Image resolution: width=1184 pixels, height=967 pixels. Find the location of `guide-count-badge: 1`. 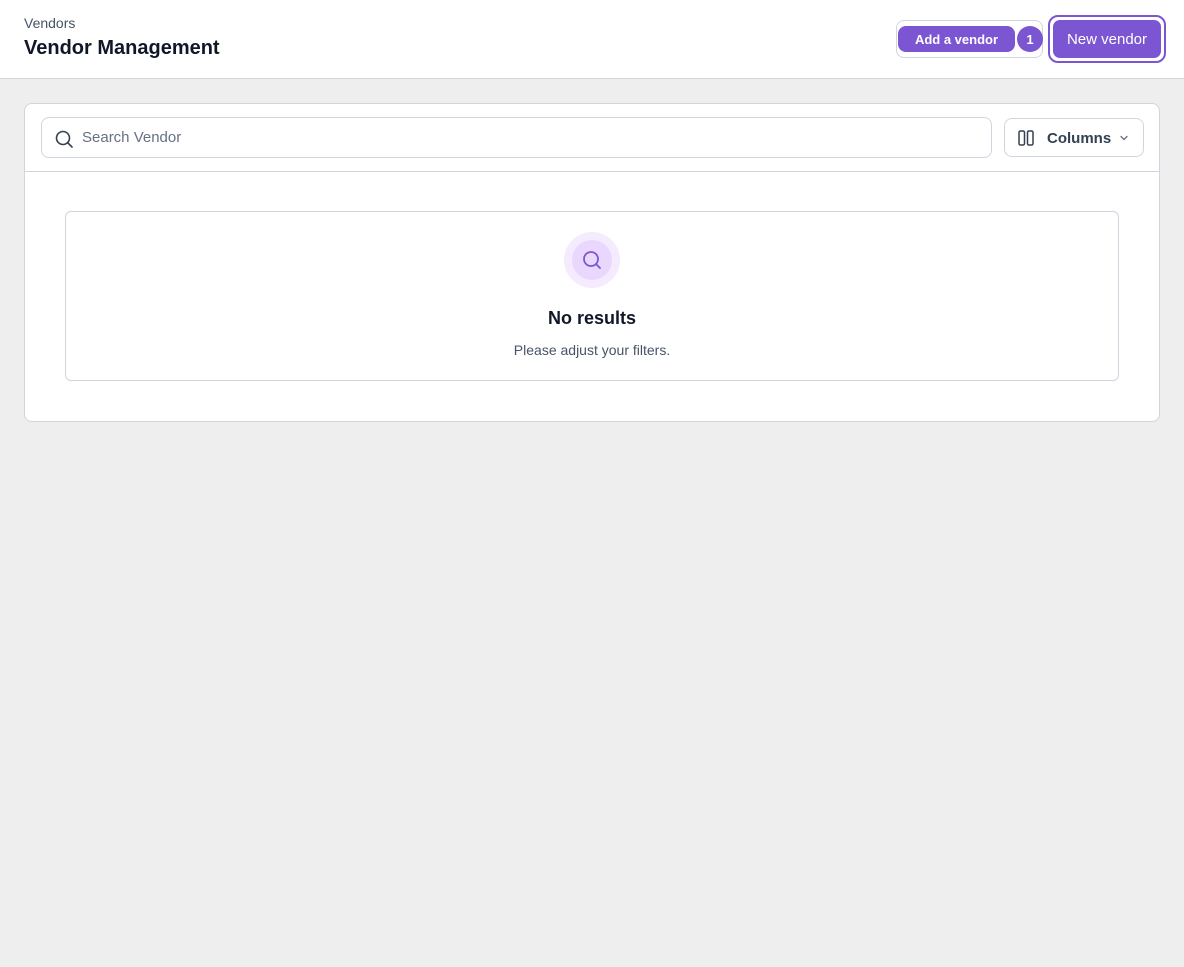

guide-count-badge: 1 is located at coordinates (1030, 39).